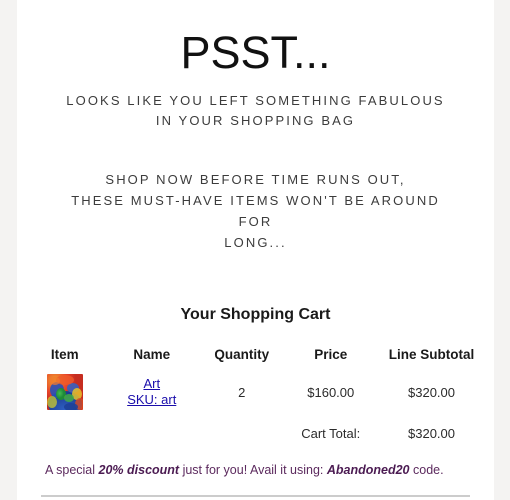 The height and width of the screenshot is (500, 510). I want to click on footer-divider, so click(255, 496).